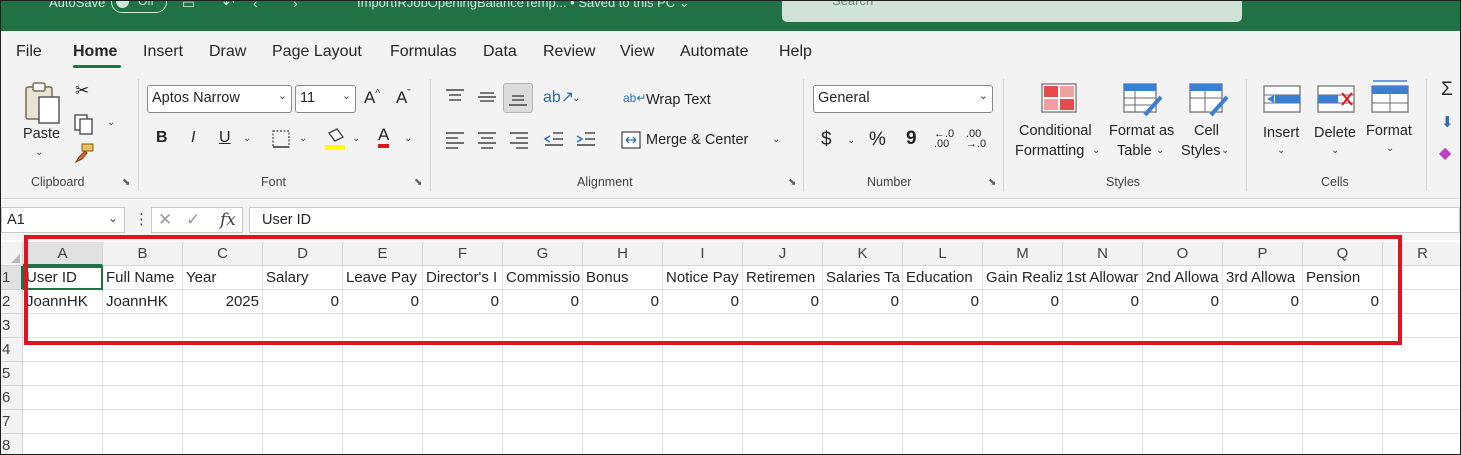  I want to click on cell-j4, so click(783, 350).